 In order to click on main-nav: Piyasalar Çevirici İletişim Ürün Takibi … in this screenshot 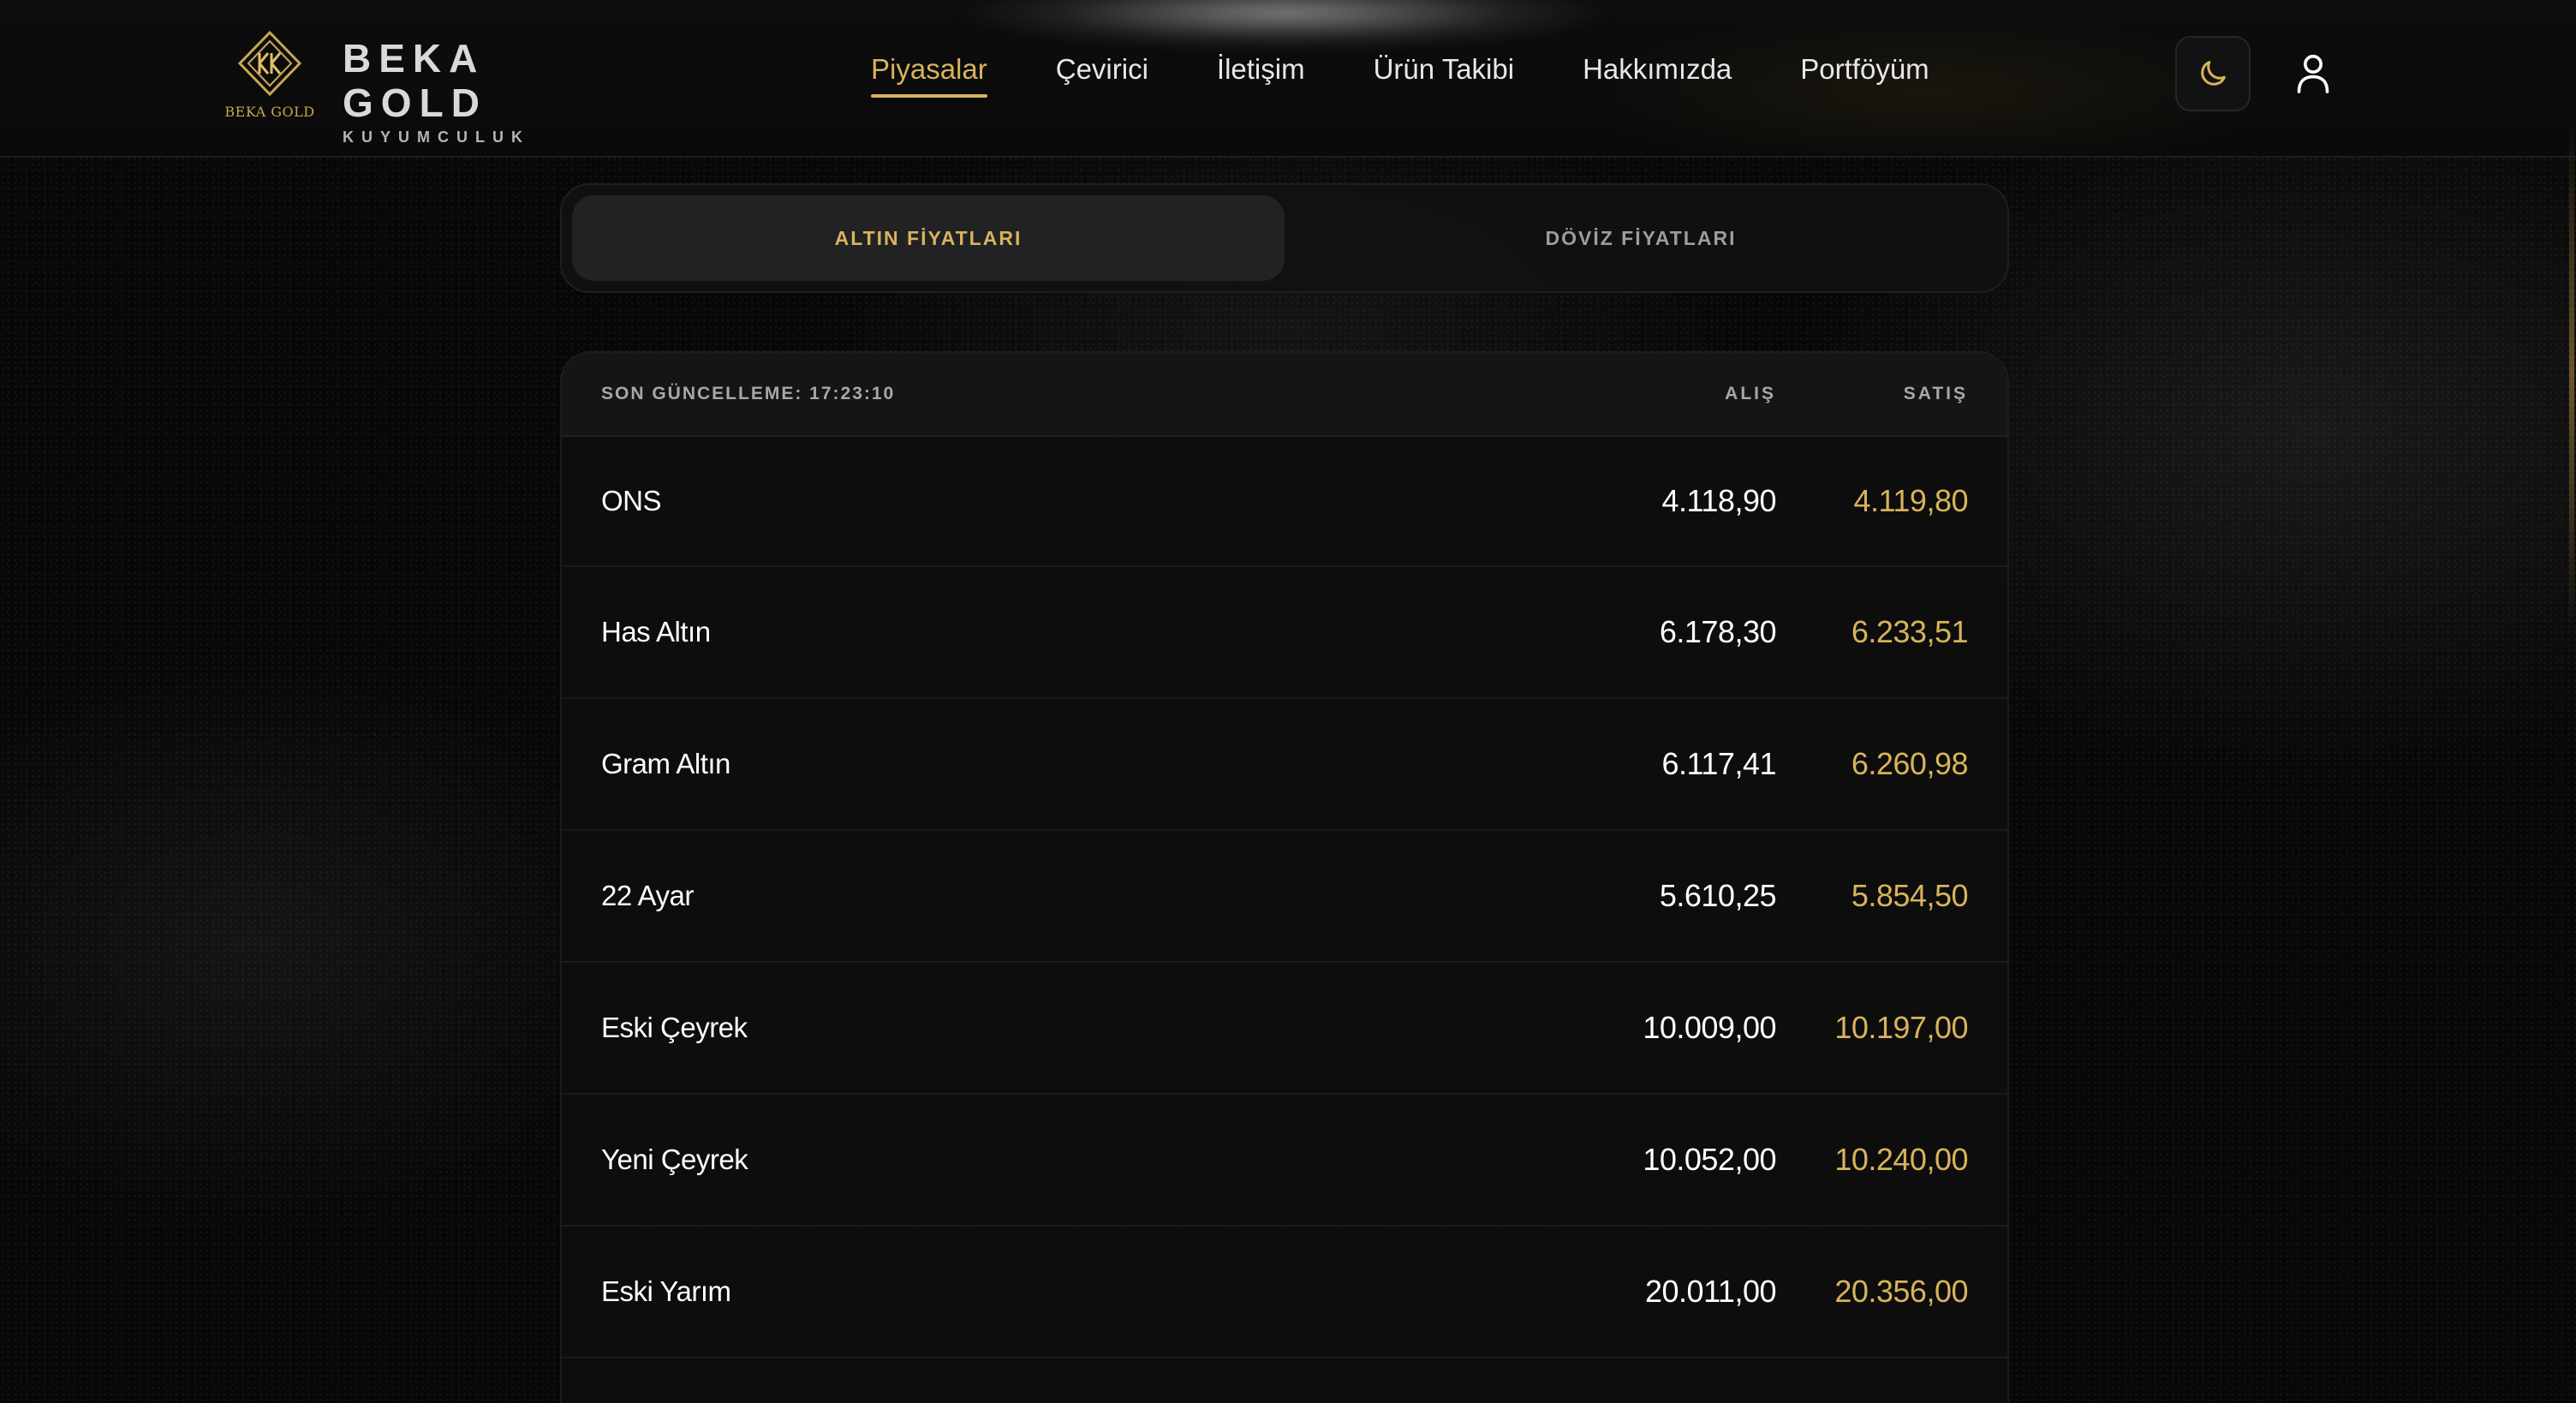, I will do `click(1400, 83)`.